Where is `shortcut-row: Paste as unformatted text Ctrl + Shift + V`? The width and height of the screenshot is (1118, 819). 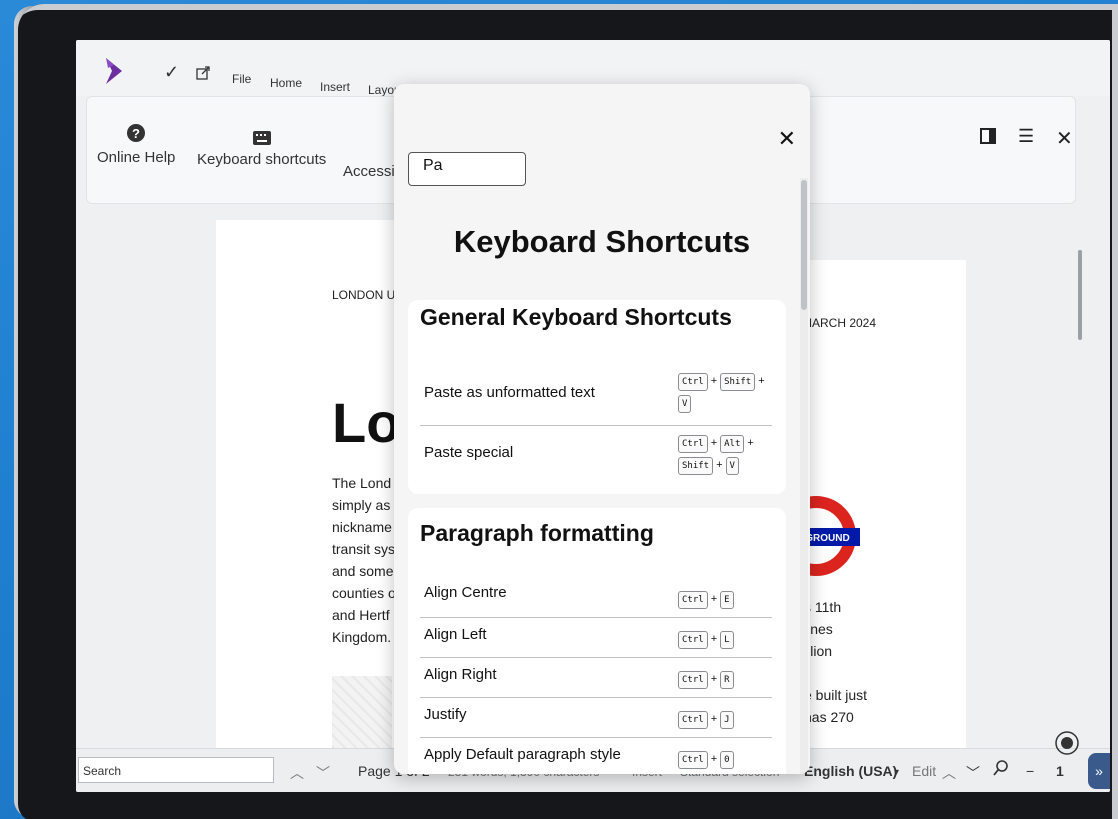
shortcut-row: Paste as unformatted text Ctrl + Shift + V is located at coordinates (596, 392).